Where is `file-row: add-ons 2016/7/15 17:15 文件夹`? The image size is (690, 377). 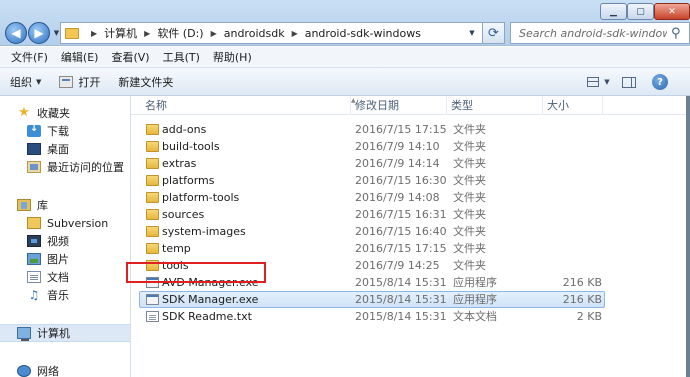
file-row: add-ons 2016/7/15 17:15 文件夹 is located at coordinates (372, 129).